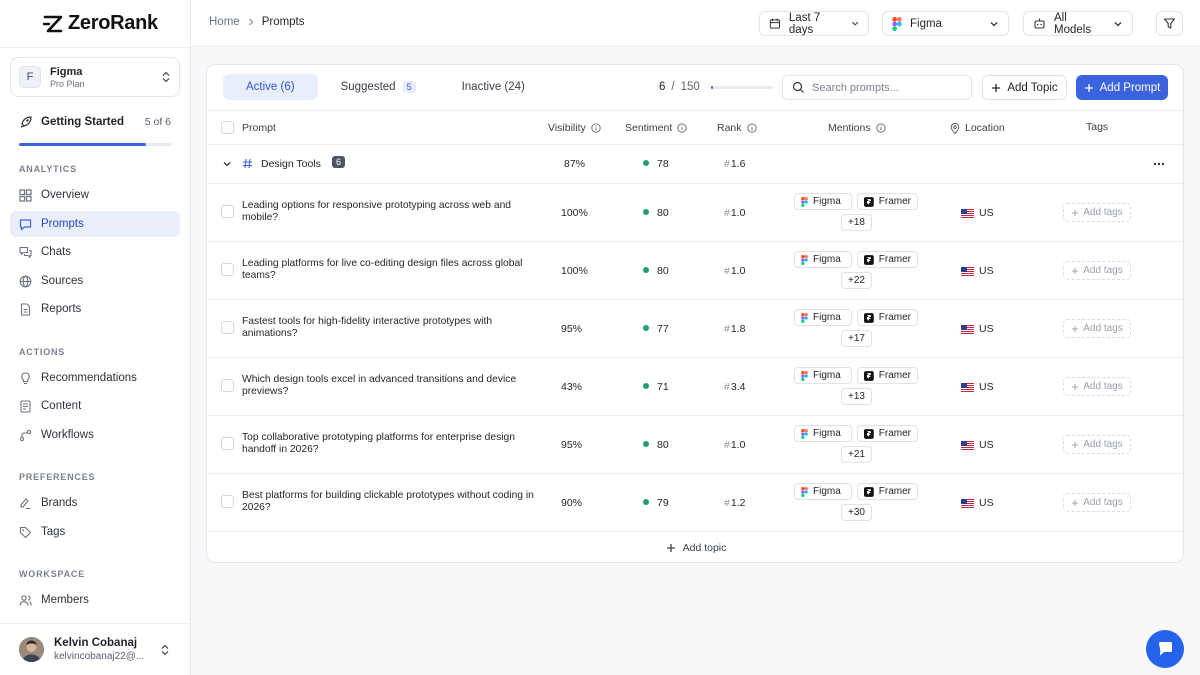 The height and width of the screenshot is (675, 1200). Describe the element at coordinates (574, 213) in the screenshot. I see `visibility-value: 100%` at that location.